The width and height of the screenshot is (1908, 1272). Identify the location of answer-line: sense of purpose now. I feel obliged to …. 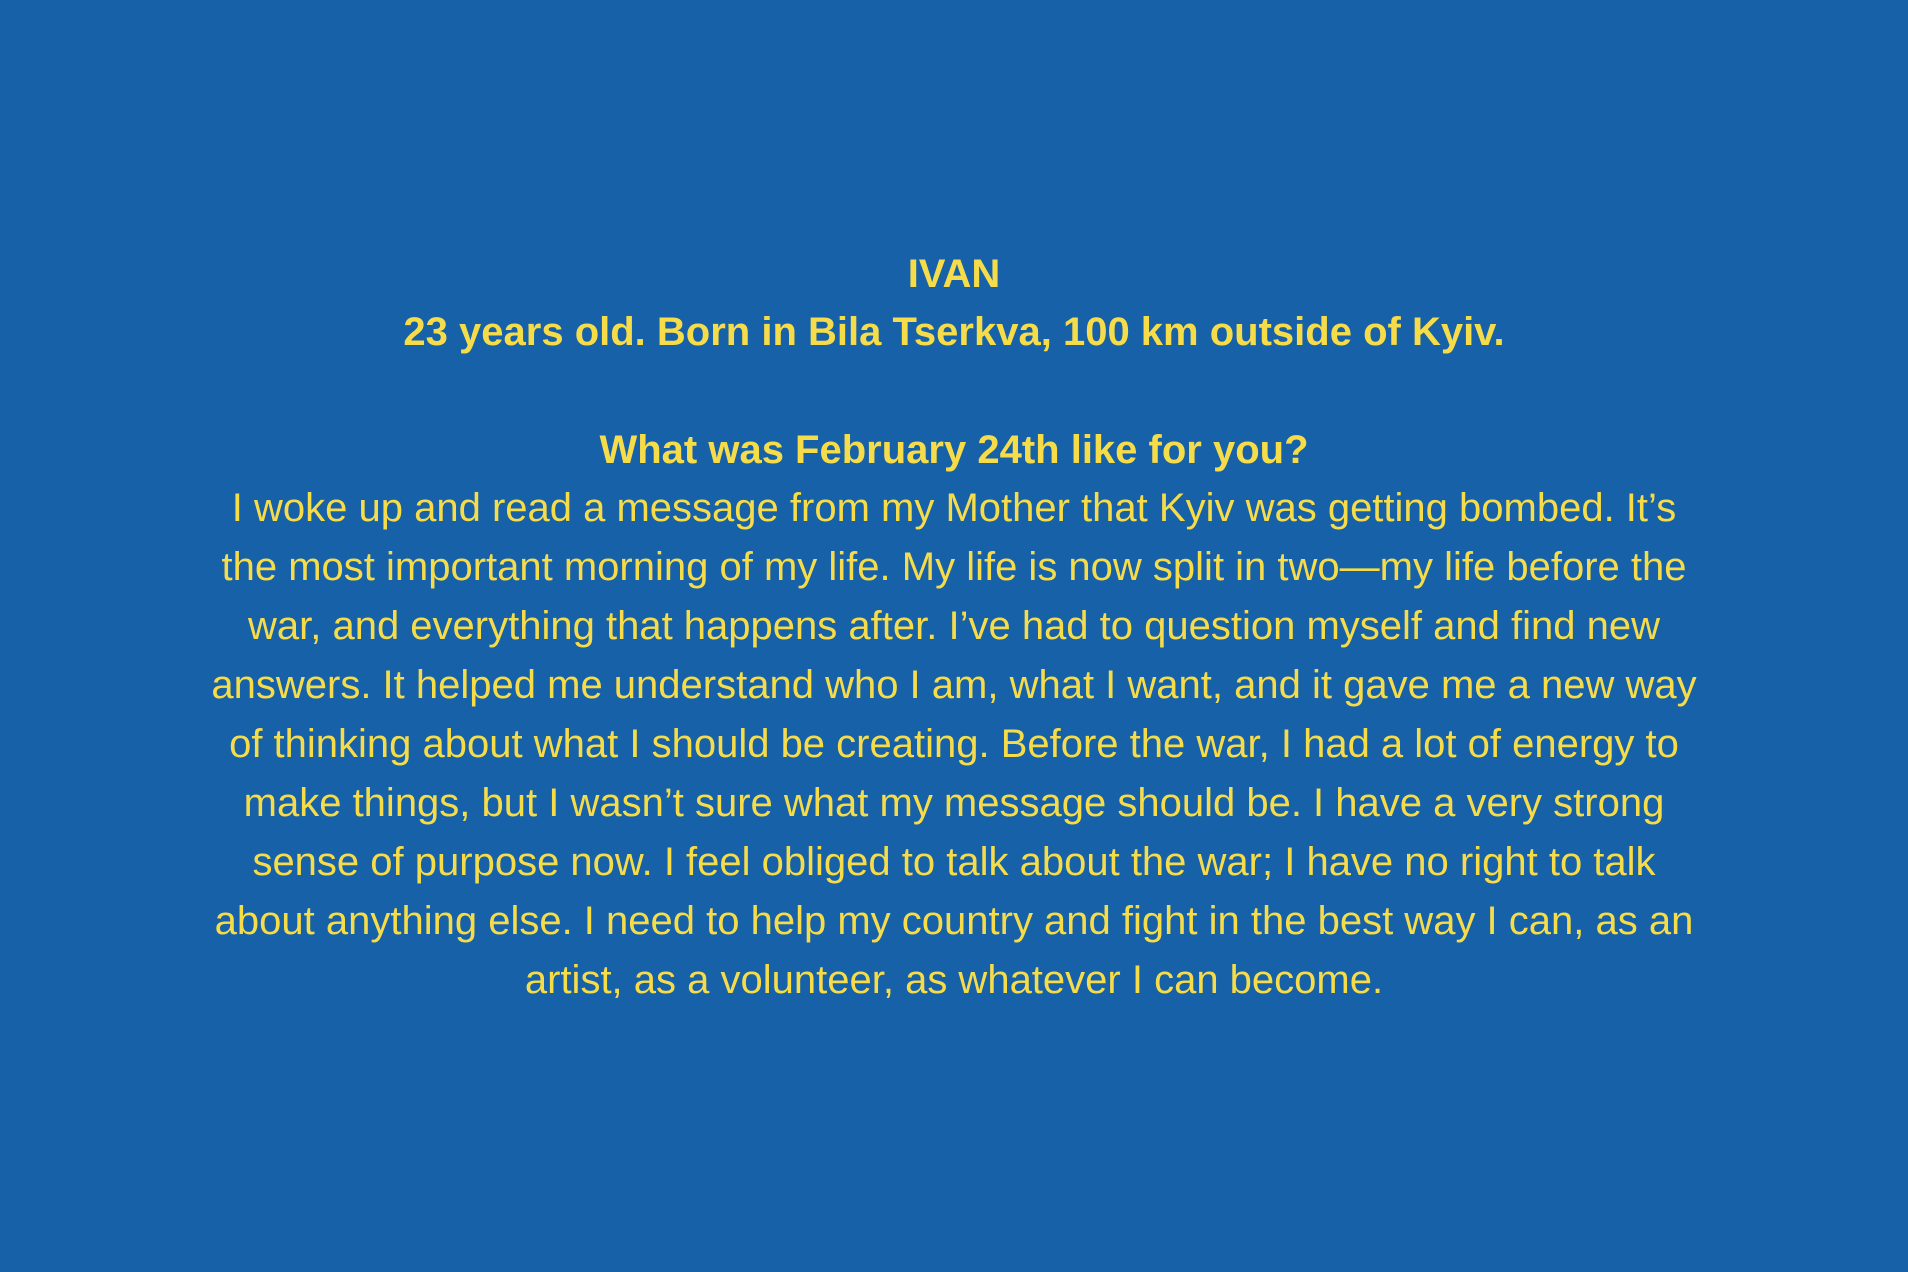
(954, 862).